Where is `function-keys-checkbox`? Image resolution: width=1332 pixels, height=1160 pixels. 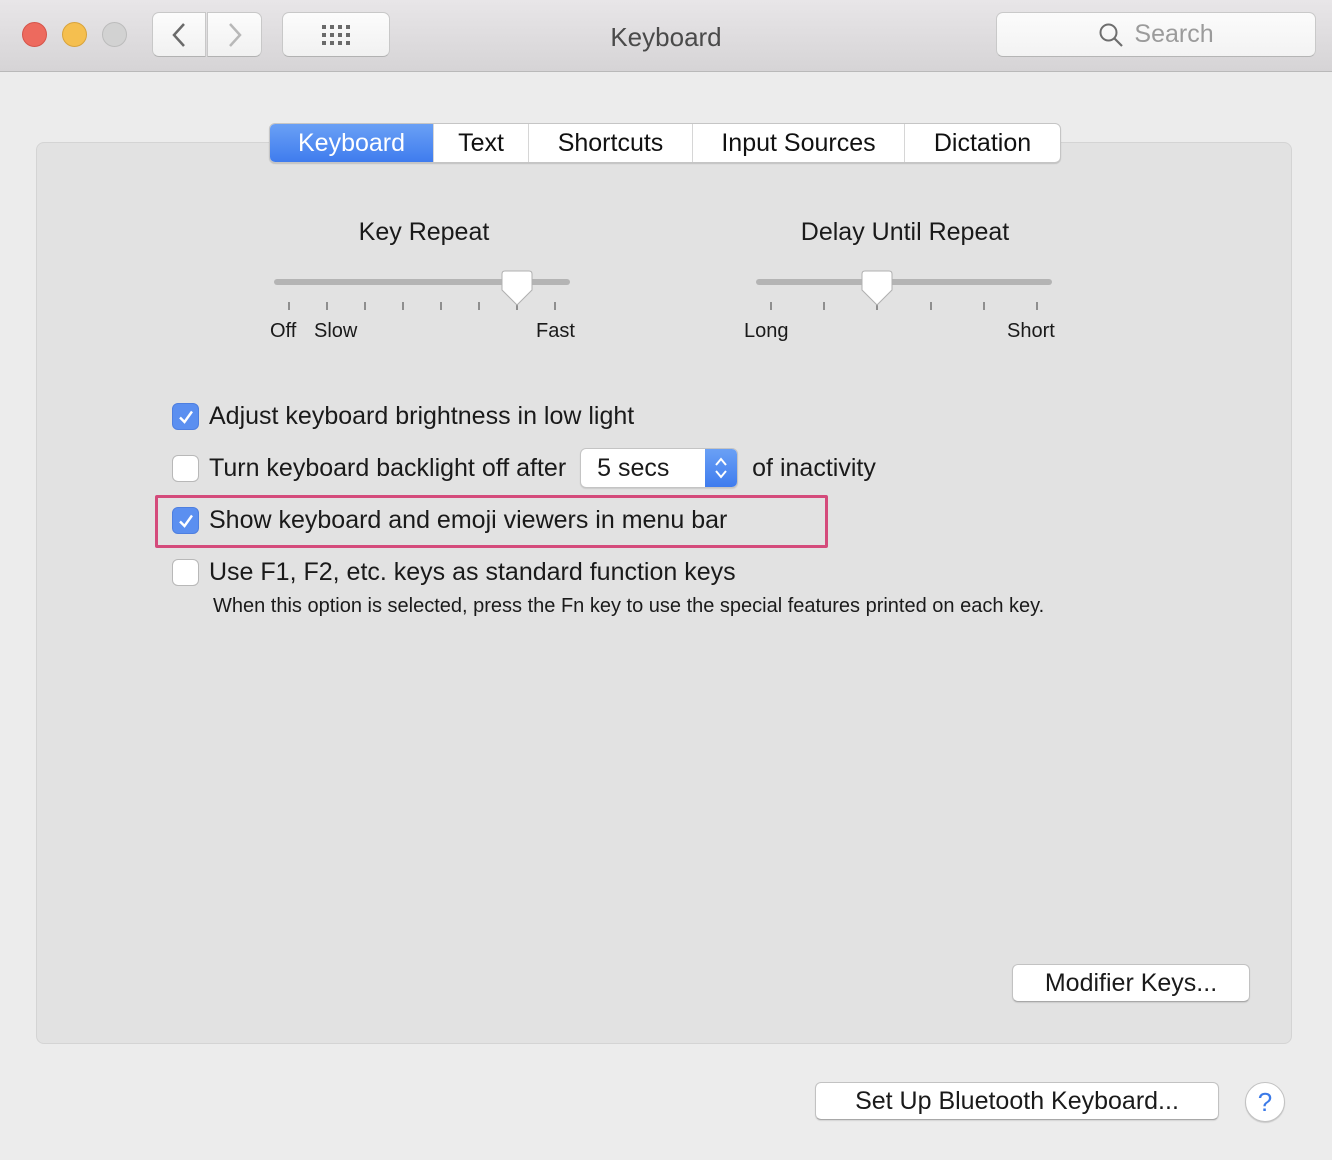
function-keys-checkbox is located at coordinates (185, 572).